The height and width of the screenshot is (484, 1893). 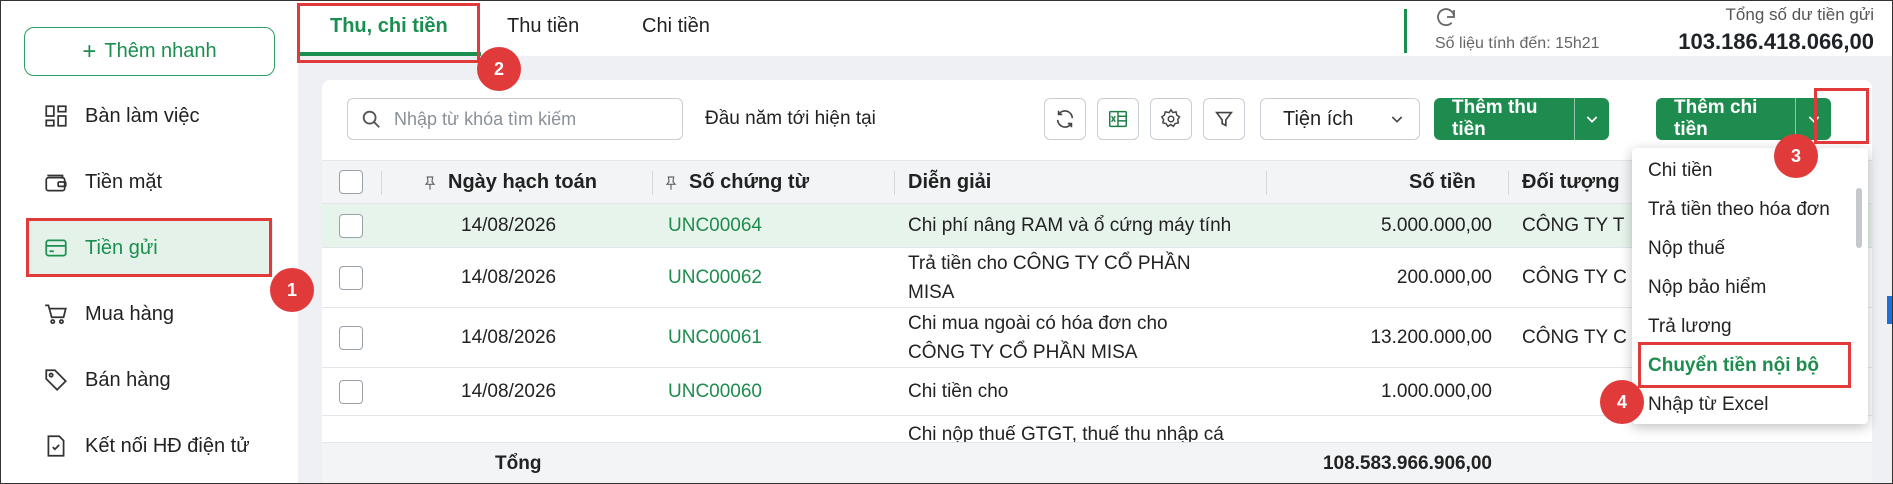 I want to click on dashboard-icon, so click(x=56, y=116).